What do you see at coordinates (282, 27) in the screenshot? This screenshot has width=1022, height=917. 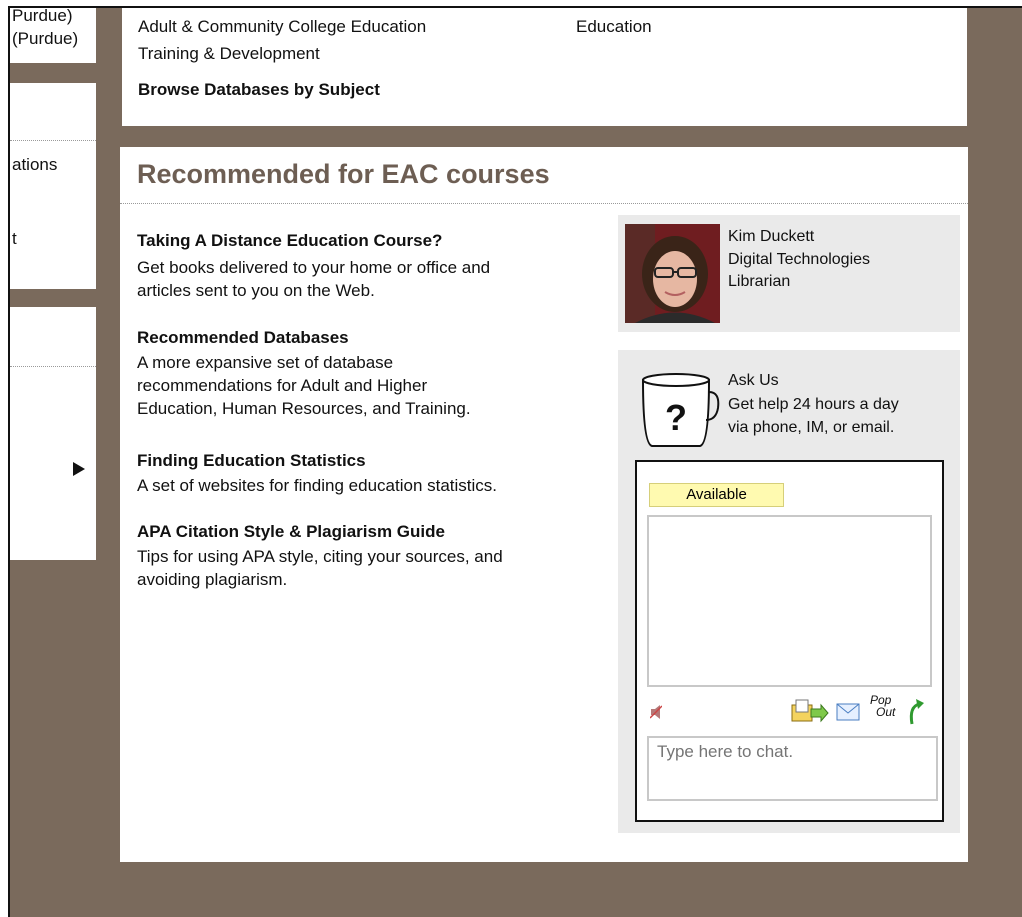 I see `link-adult-community-college-education: Adult & Community College Education` at bounding box center [282, 27].